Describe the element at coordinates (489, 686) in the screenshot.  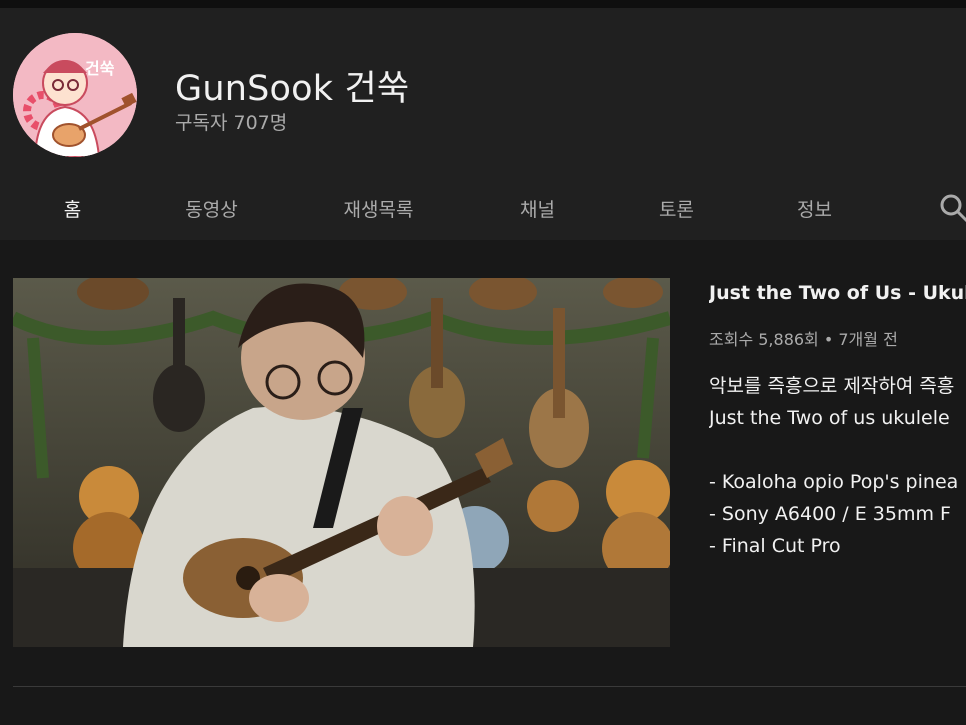
I see `section-divider` at that location.